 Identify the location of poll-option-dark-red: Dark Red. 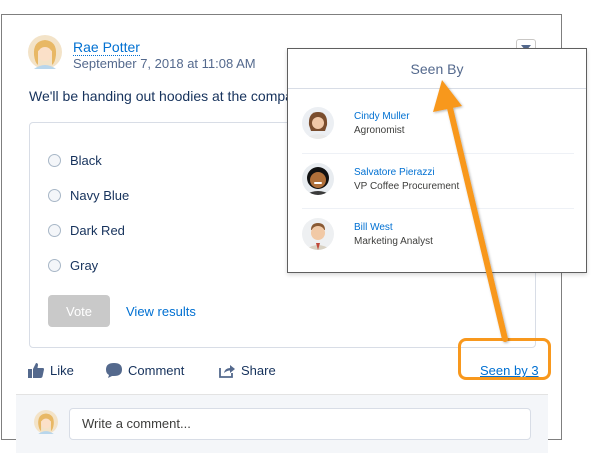
(86, 230).